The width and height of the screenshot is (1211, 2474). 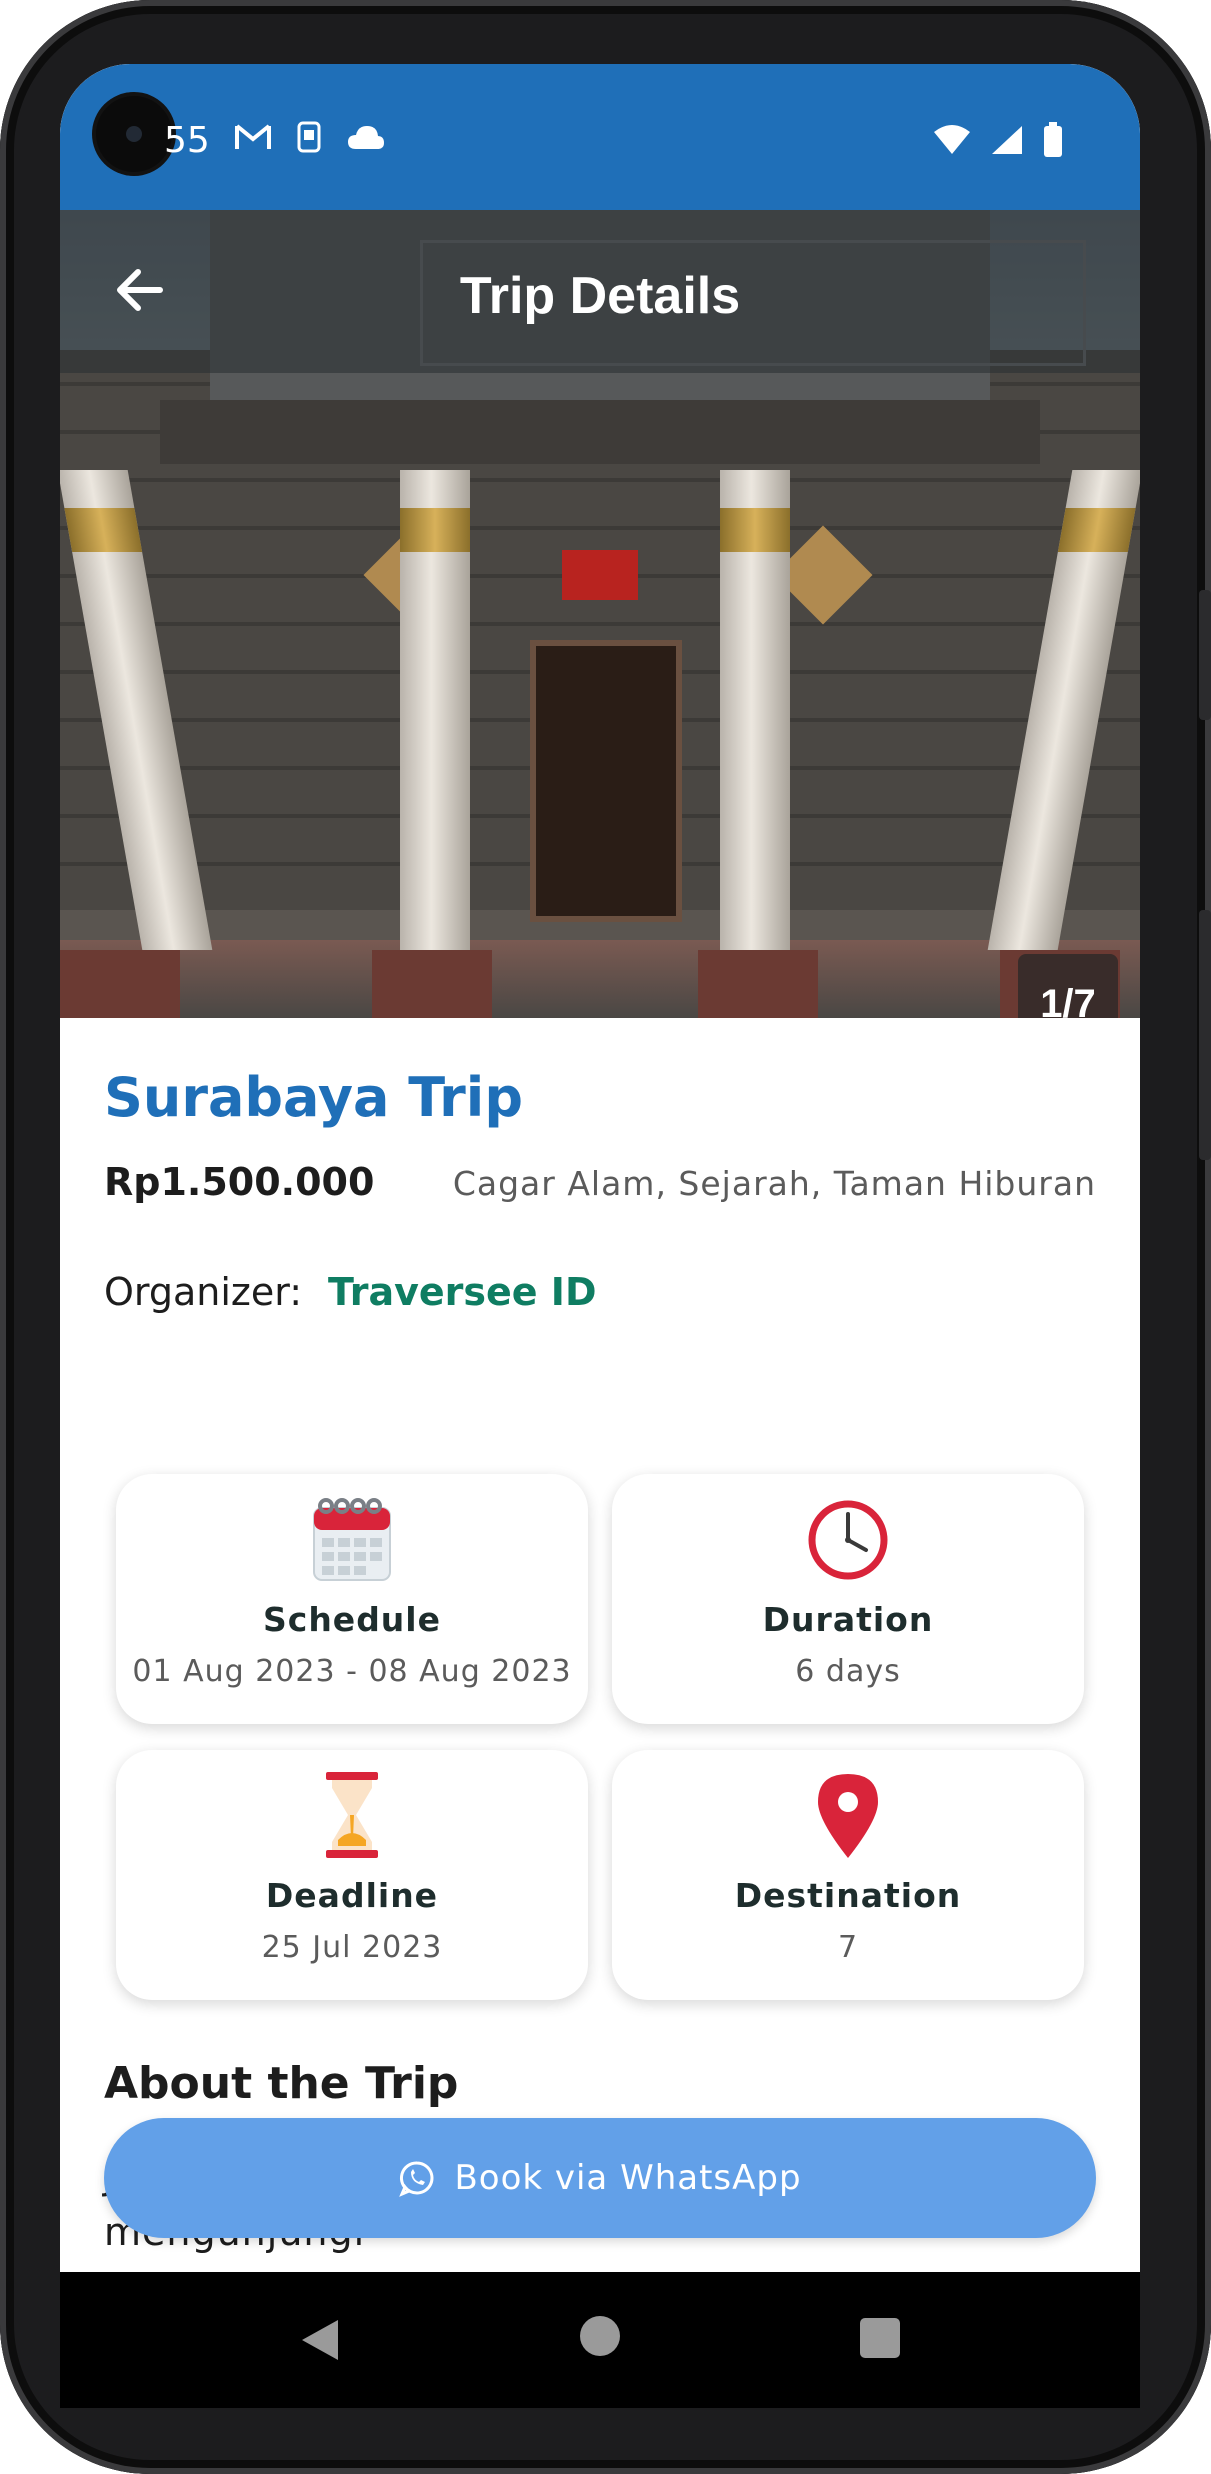 I want to click on duration-card: Duration 6 days, so click(x=848, y=1599).